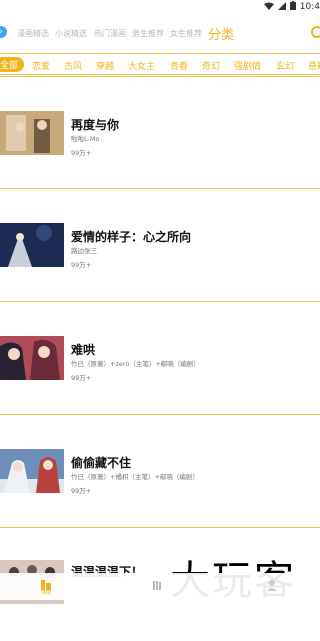 This screenshot has height=641, width=320. Describe the element at coordinates (272, 583) in the screenshot. I see `user-icon` at that location.